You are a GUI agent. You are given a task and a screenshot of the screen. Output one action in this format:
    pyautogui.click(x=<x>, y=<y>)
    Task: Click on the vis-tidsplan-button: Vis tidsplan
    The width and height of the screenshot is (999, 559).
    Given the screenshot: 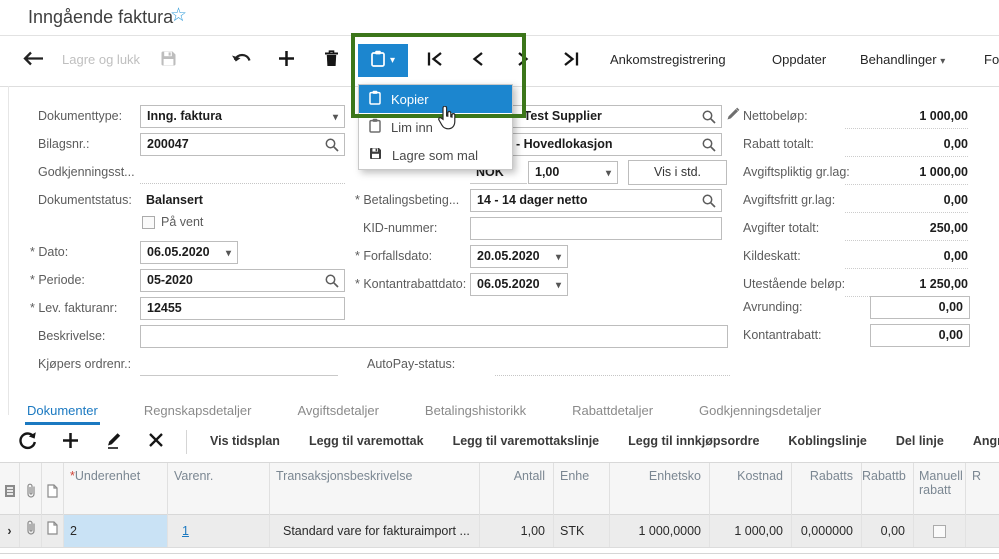 What is the action you would take?
    pyautogui.click(x=245, y=441)
    